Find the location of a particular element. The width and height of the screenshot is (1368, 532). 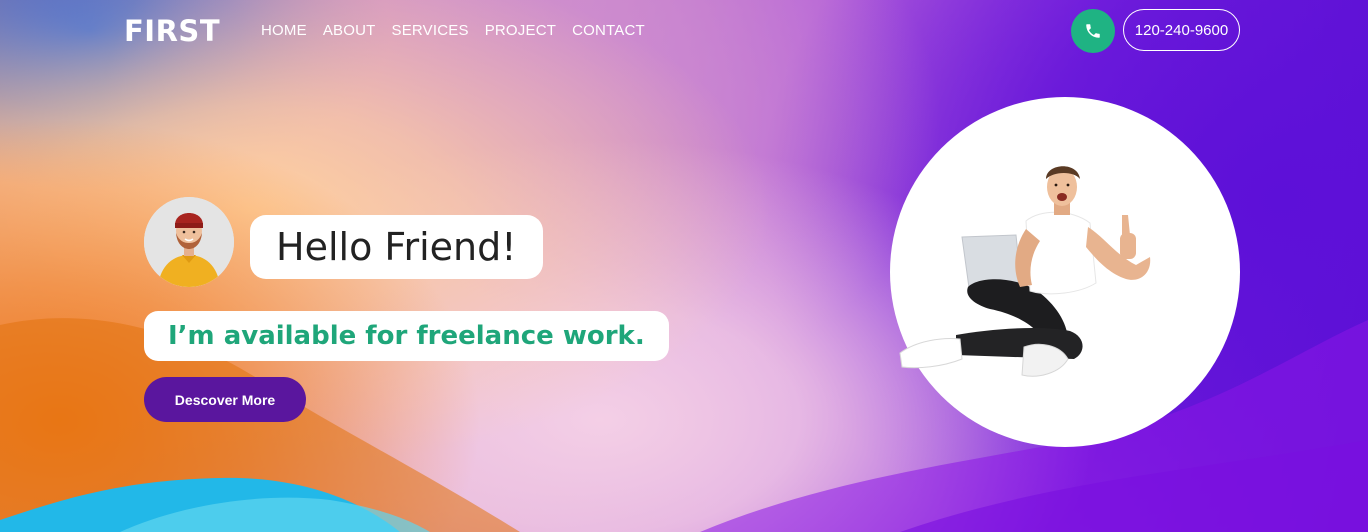

phone-icon is located at coordinates (1093, 31).